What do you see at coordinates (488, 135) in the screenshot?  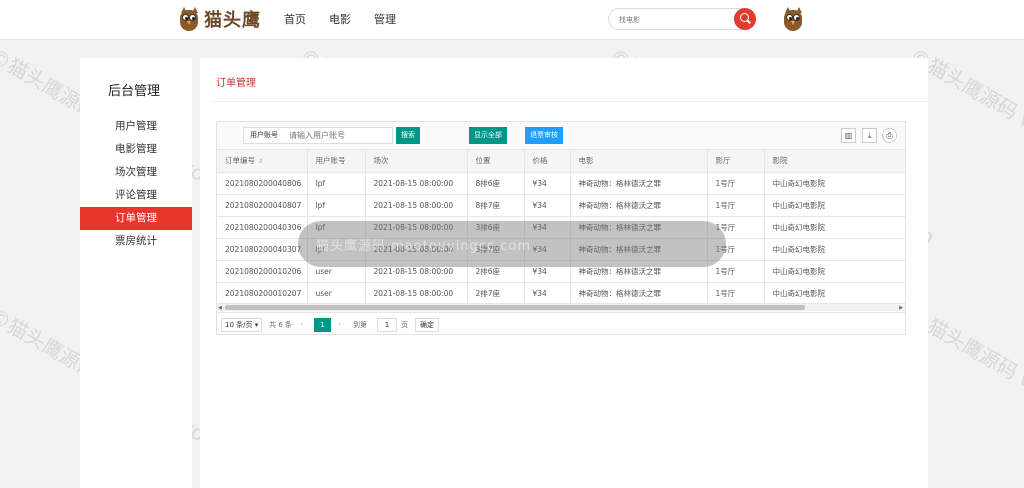 I see `show-all-button: 显示全部` at bounding box center [488, 135].